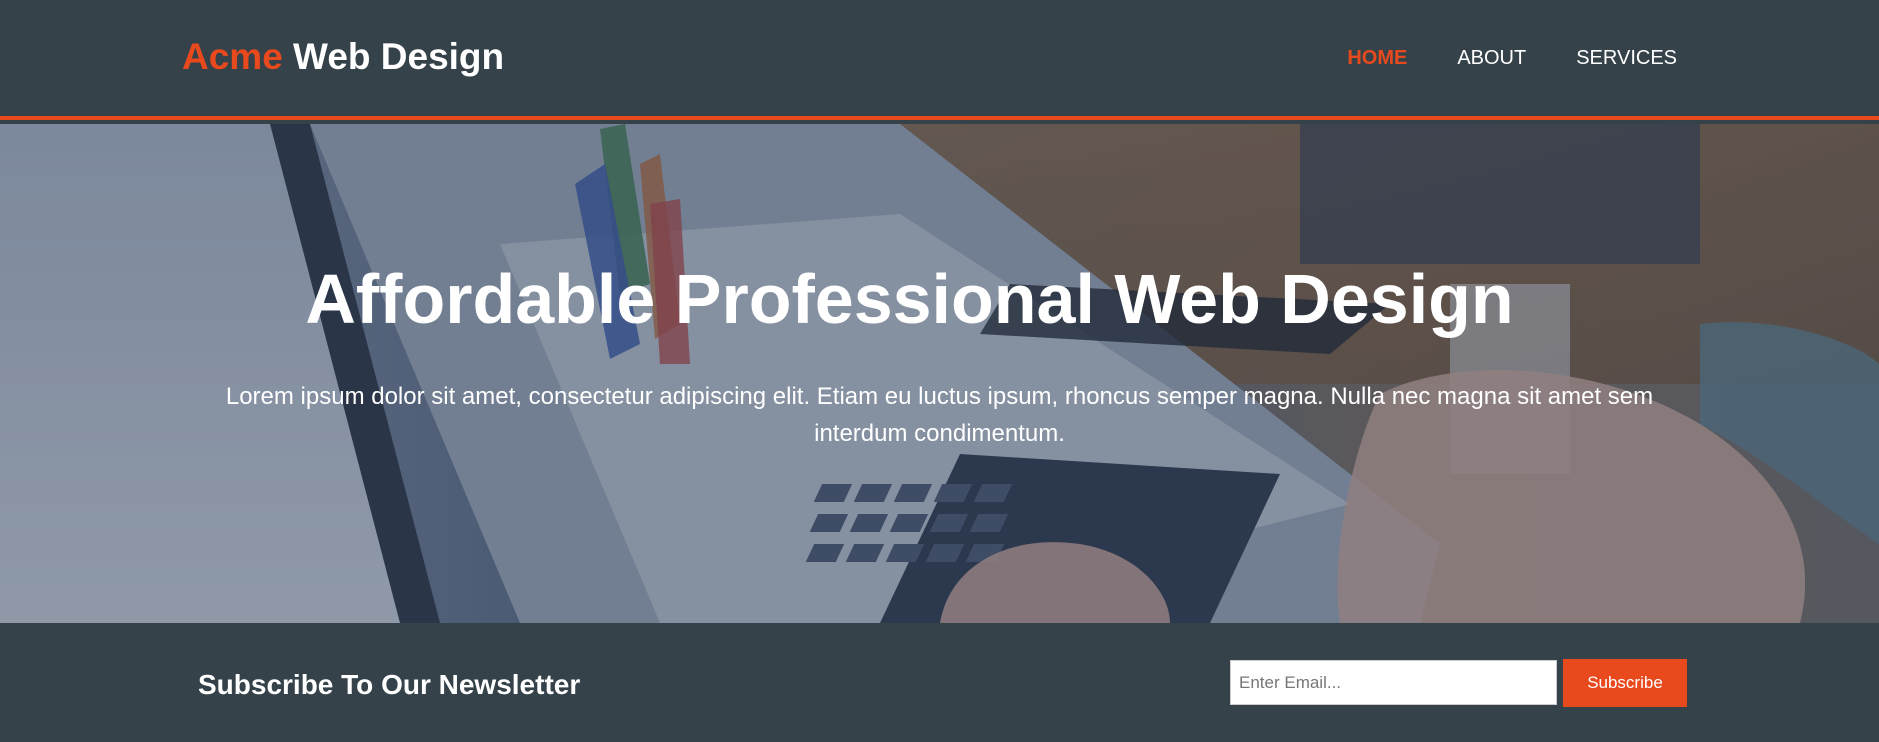  I want to click on nav-link-services: SERVICES, so click(1626, 58).